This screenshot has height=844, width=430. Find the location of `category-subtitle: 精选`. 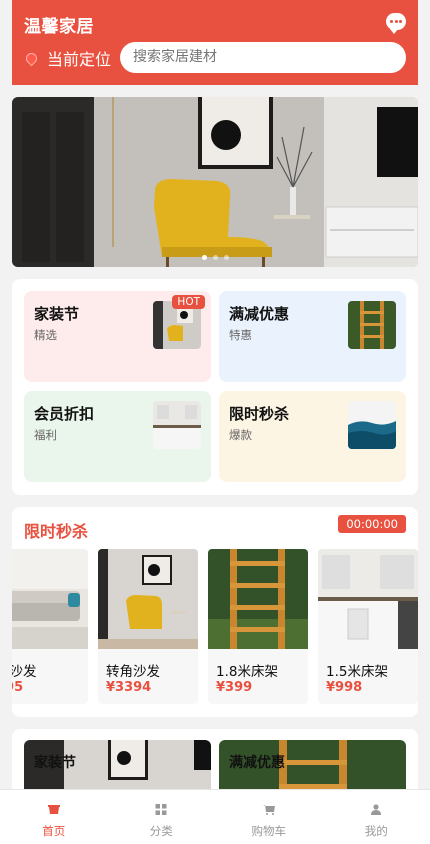

category-subtitle: 精选 is located at coordinates (45, 335).